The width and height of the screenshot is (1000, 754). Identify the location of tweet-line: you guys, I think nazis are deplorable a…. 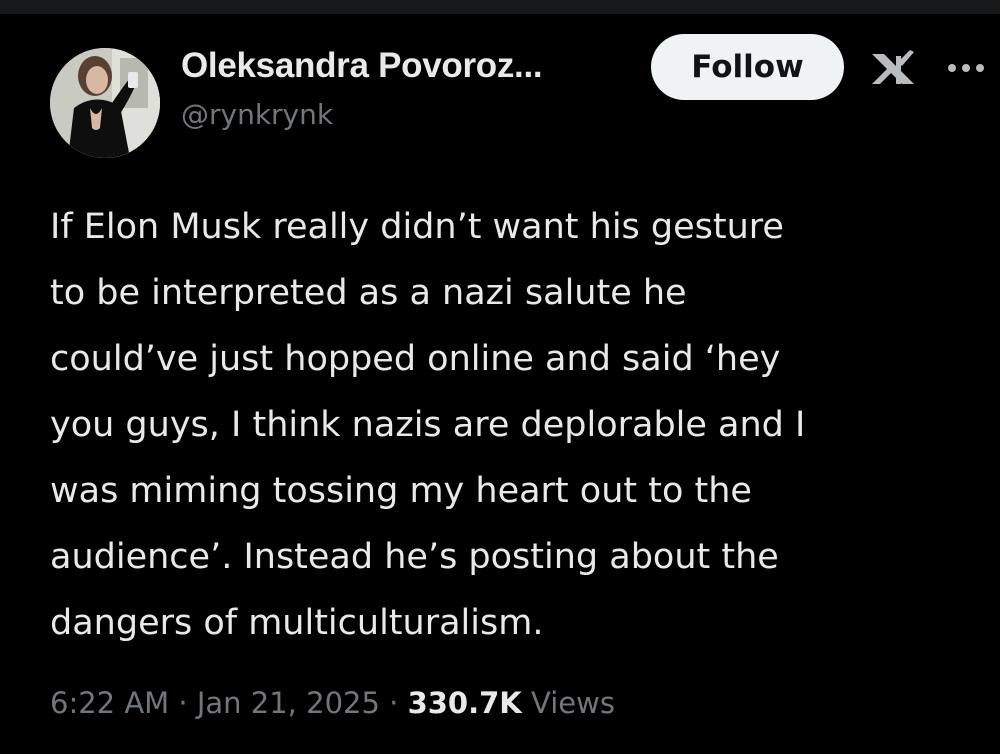
(428, 425).